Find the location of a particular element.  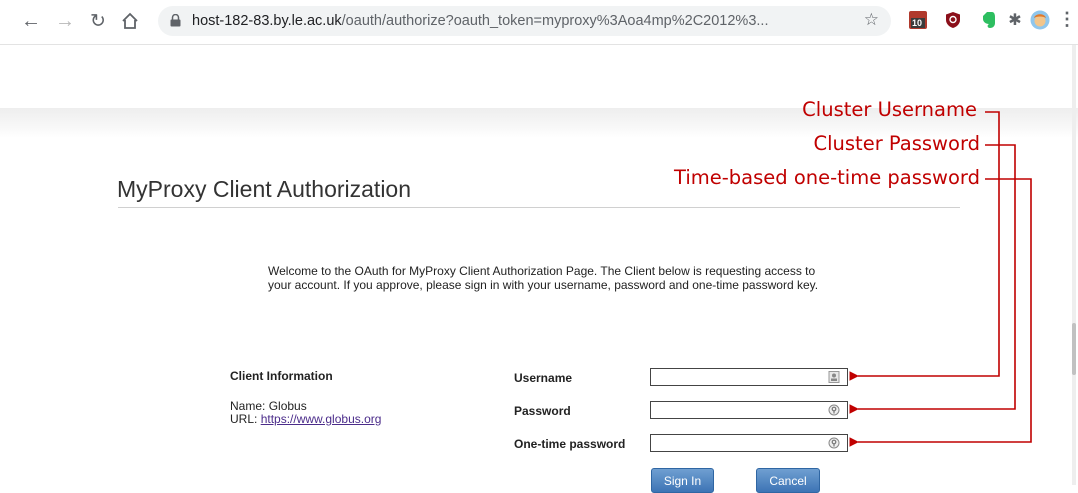

evernote-elephant-icon is located at coordinates (988, 20).